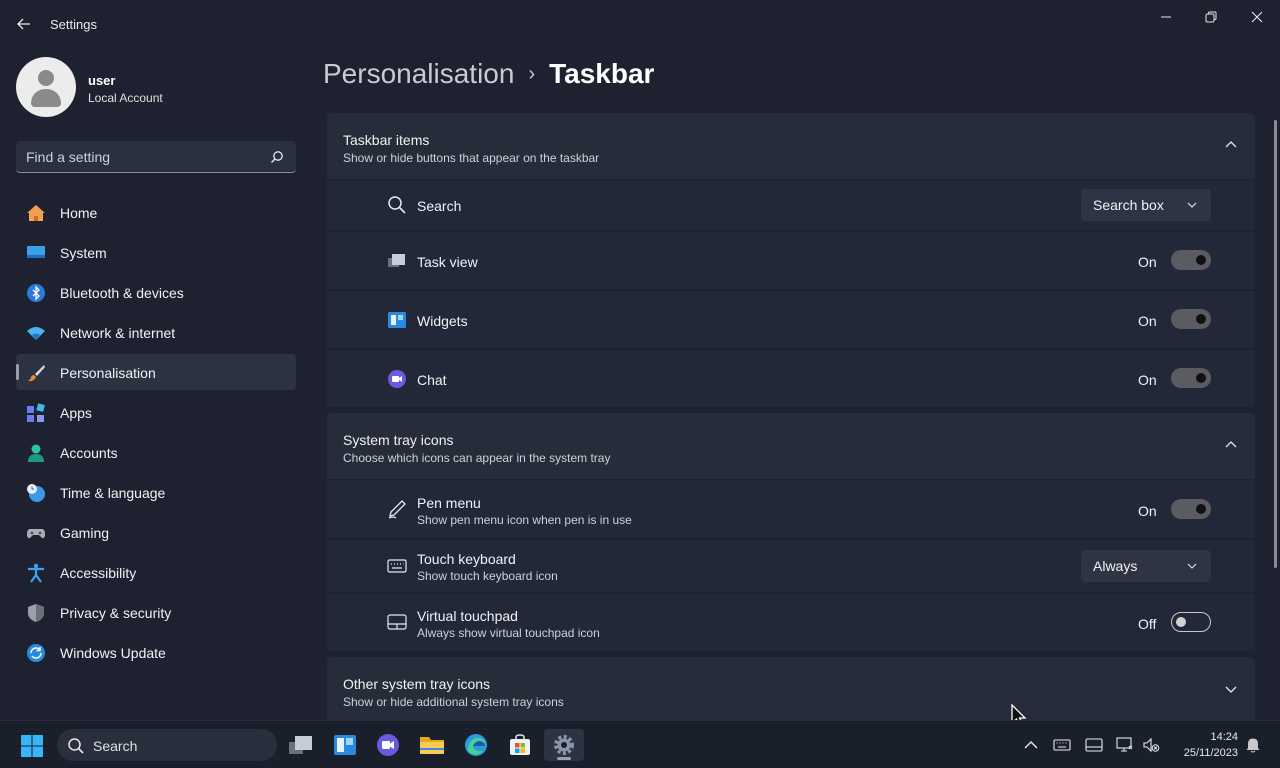  I want to click on scrollbar, so click(1275, 344).